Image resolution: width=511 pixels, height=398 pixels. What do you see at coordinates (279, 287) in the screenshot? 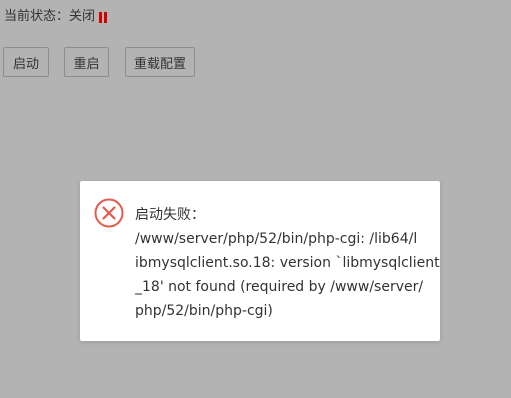
I see `error-line: _18' not found (required by /www/server/` at bounding box center [279, 287].